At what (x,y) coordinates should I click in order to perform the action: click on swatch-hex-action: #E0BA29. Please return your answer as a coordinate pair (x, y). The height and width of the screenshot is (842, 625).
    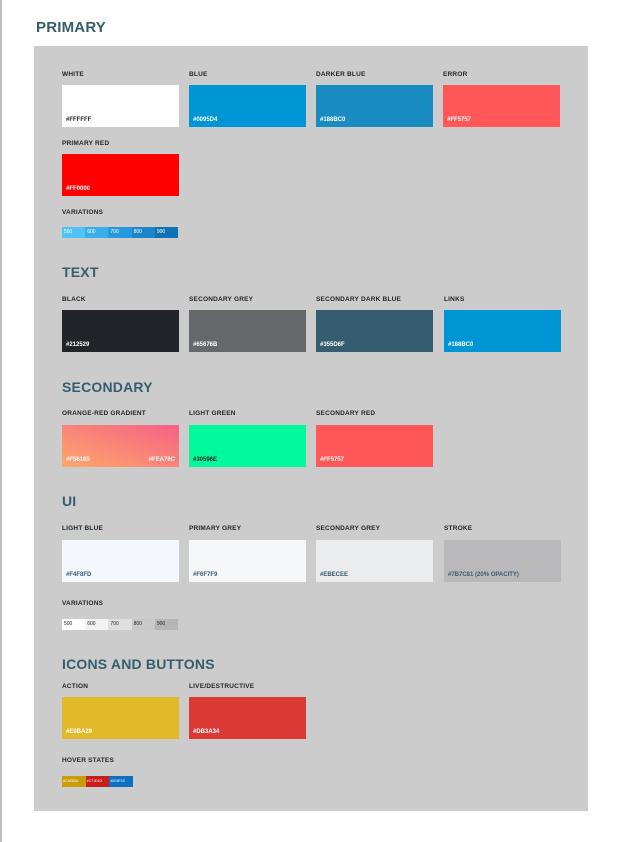
    Looking at the image, I should click on (79, 732).